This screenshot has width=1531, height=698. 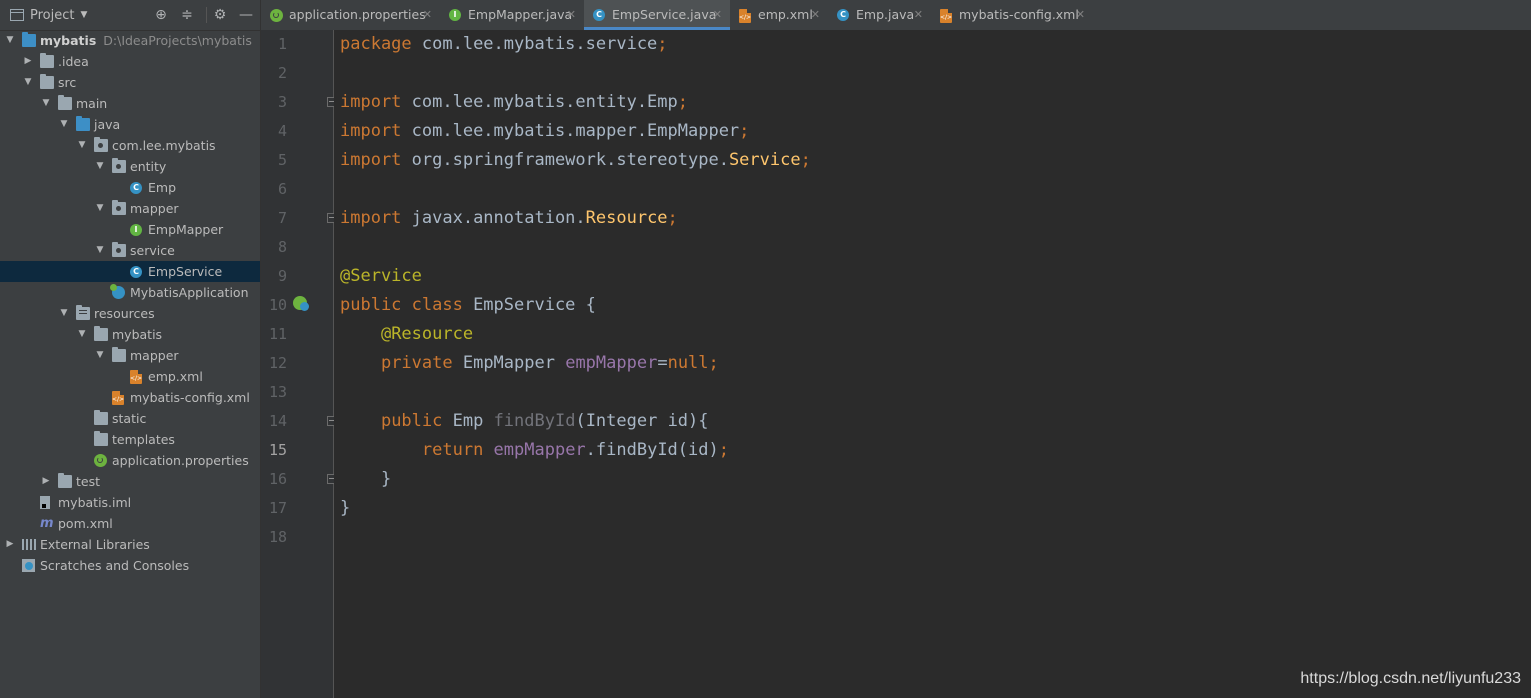 I want to click on tree-item: ▼ mybatis, so click(x=130, y=334).